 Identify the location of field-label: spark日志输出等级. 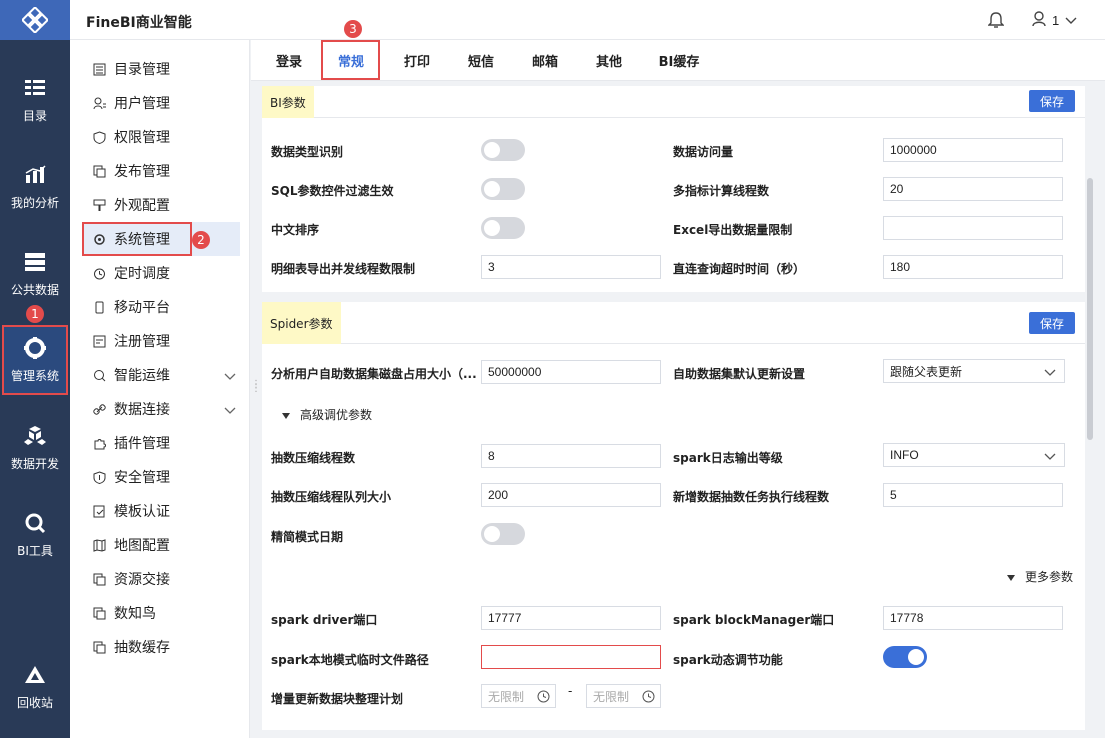
(728, 458).